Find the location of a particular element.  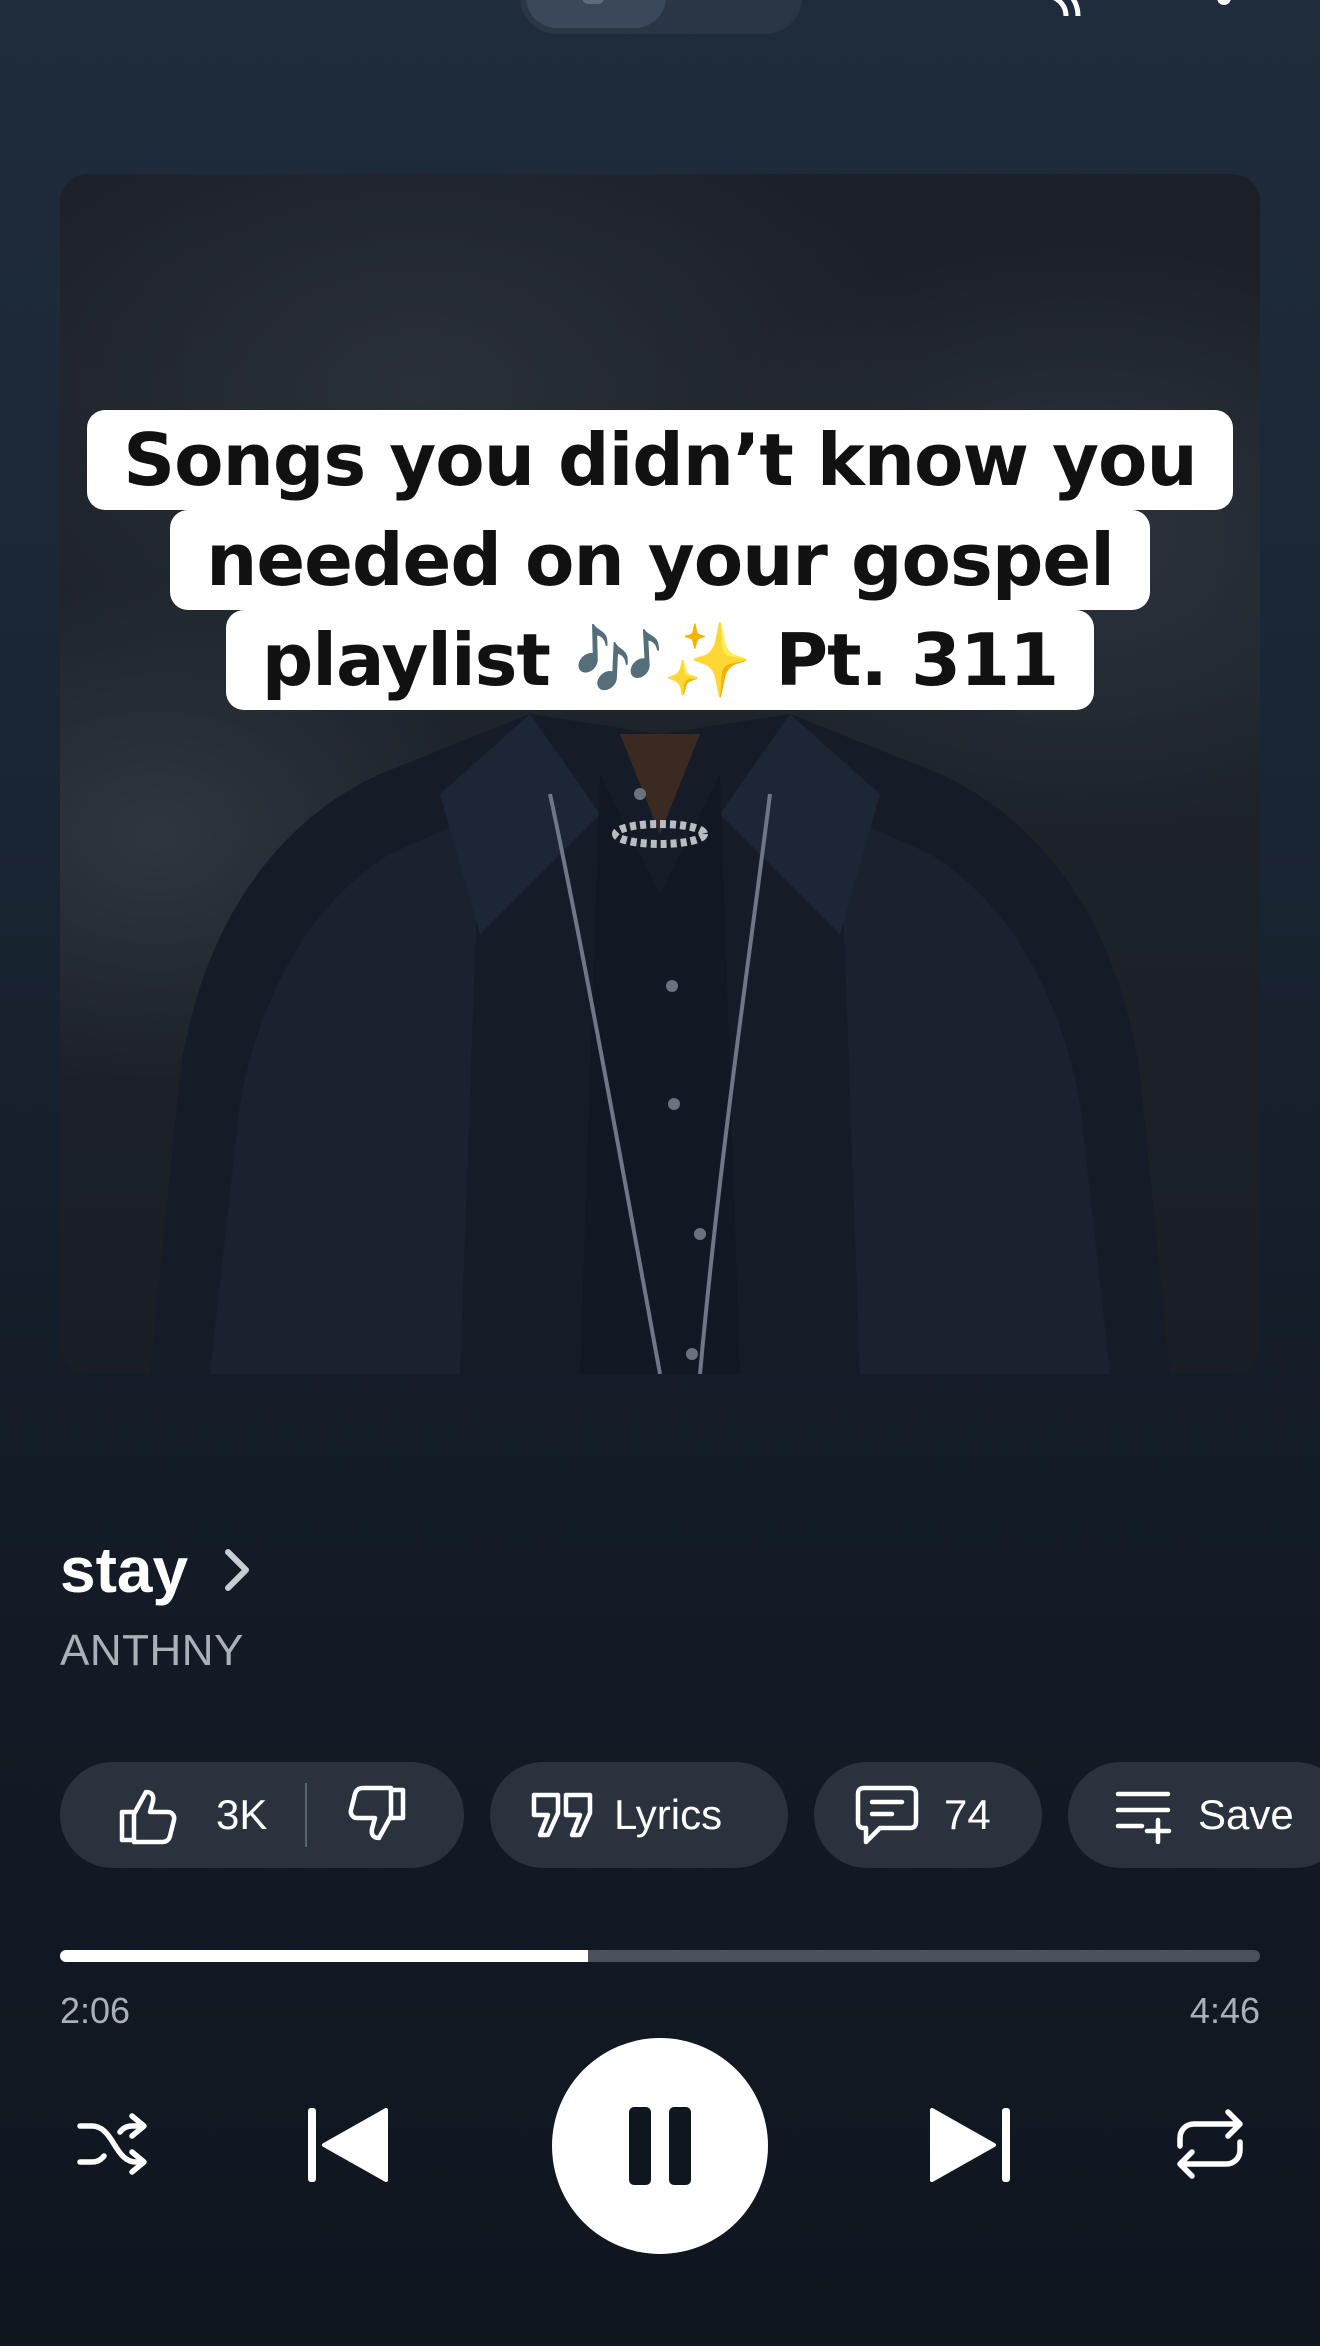

more-vertical-icon is located at coordinates (1224, 7).